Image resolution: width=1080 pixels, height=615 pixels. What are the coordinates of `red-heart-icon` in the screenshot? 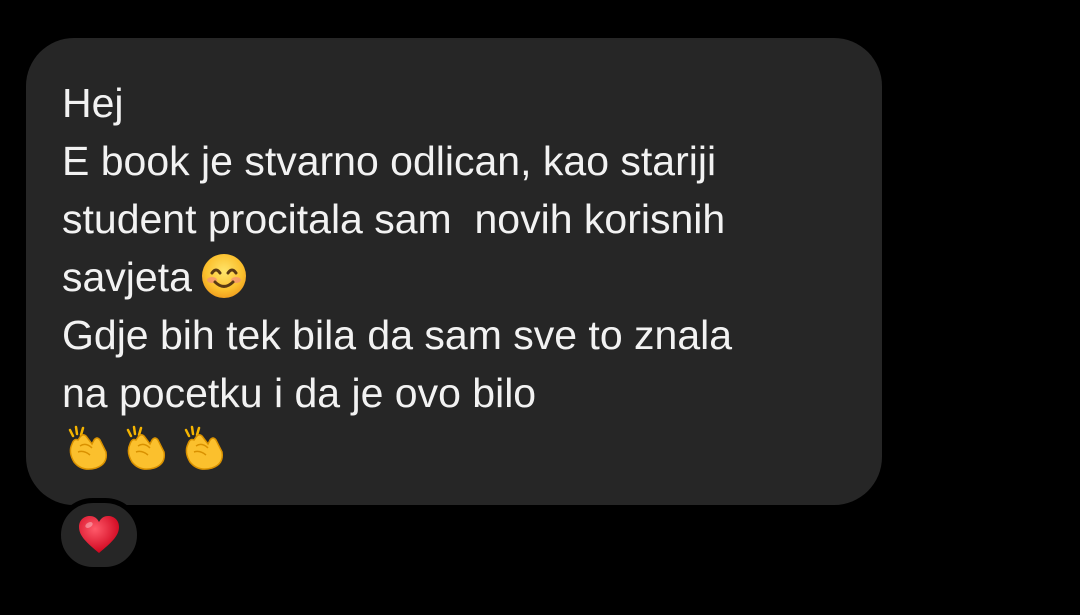 It's located at (99, 534).